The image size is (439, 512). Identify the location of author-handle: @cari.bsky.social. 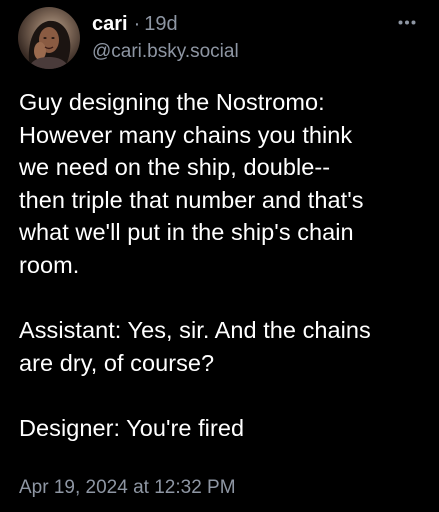
(165, 52).